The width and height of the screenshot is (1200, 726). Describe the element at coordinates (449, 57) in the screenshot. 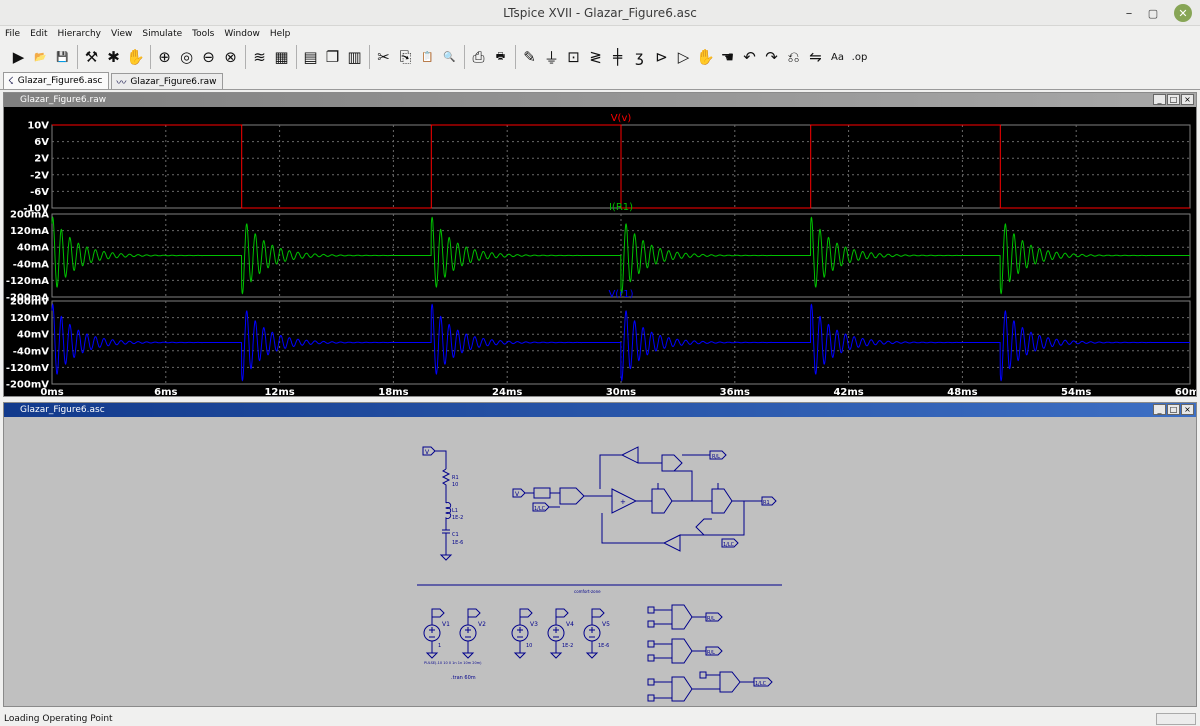

I see `find-icon: 🔍` at that location.